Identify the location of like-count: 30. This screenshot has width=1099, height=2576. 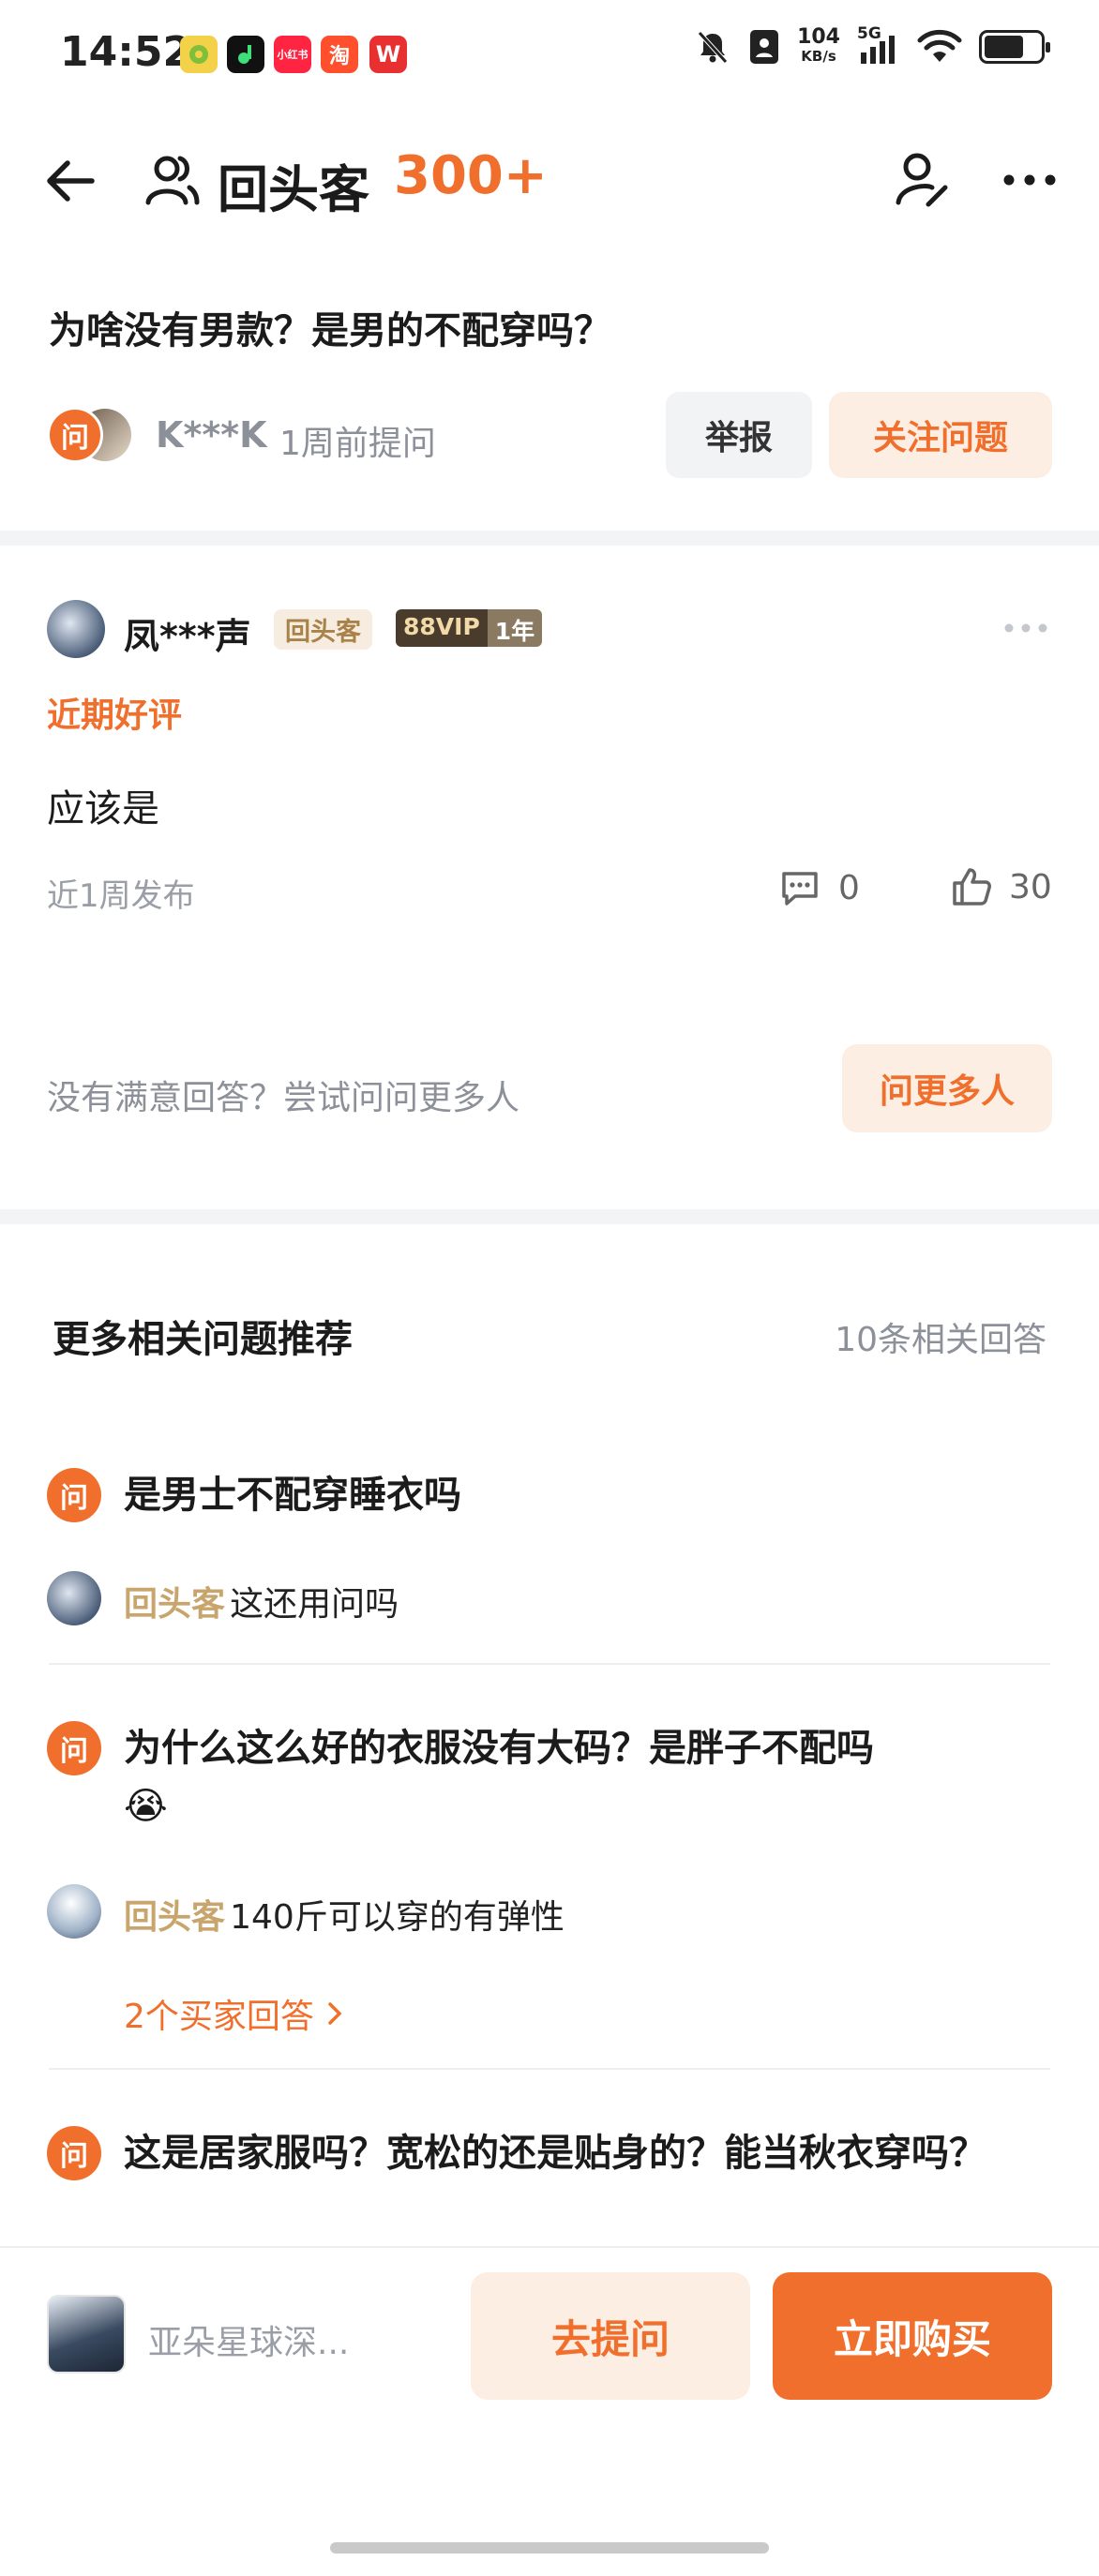
(1030, 887).